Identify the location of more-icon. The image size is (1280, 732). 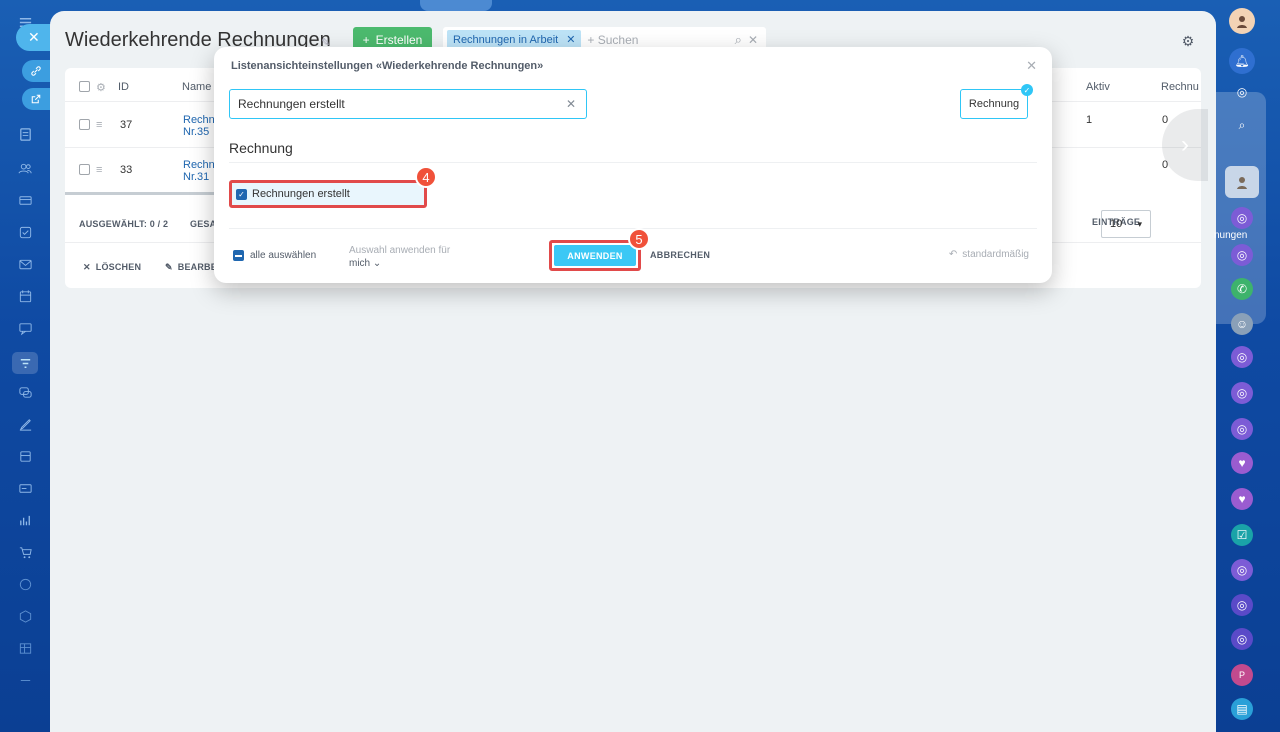
(25, 680).